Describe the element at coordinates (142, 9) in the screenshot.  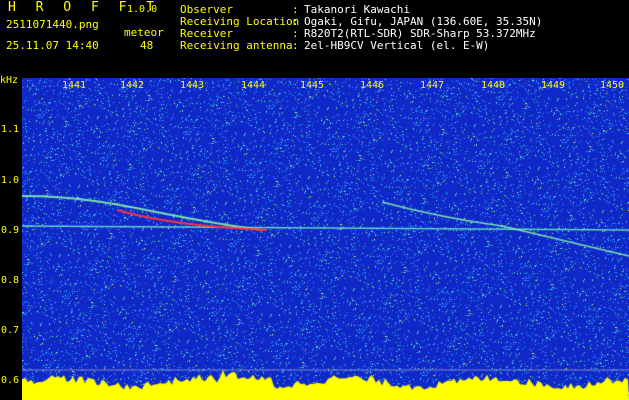
I see `app-version: 1.0.0` at that location.